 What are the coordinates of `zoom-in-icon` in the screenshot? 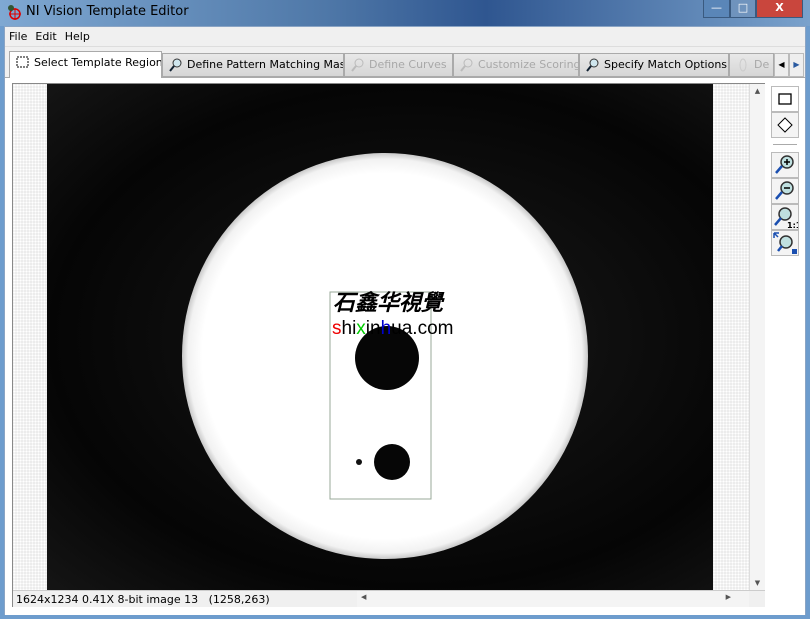 It's located at (784, 164).